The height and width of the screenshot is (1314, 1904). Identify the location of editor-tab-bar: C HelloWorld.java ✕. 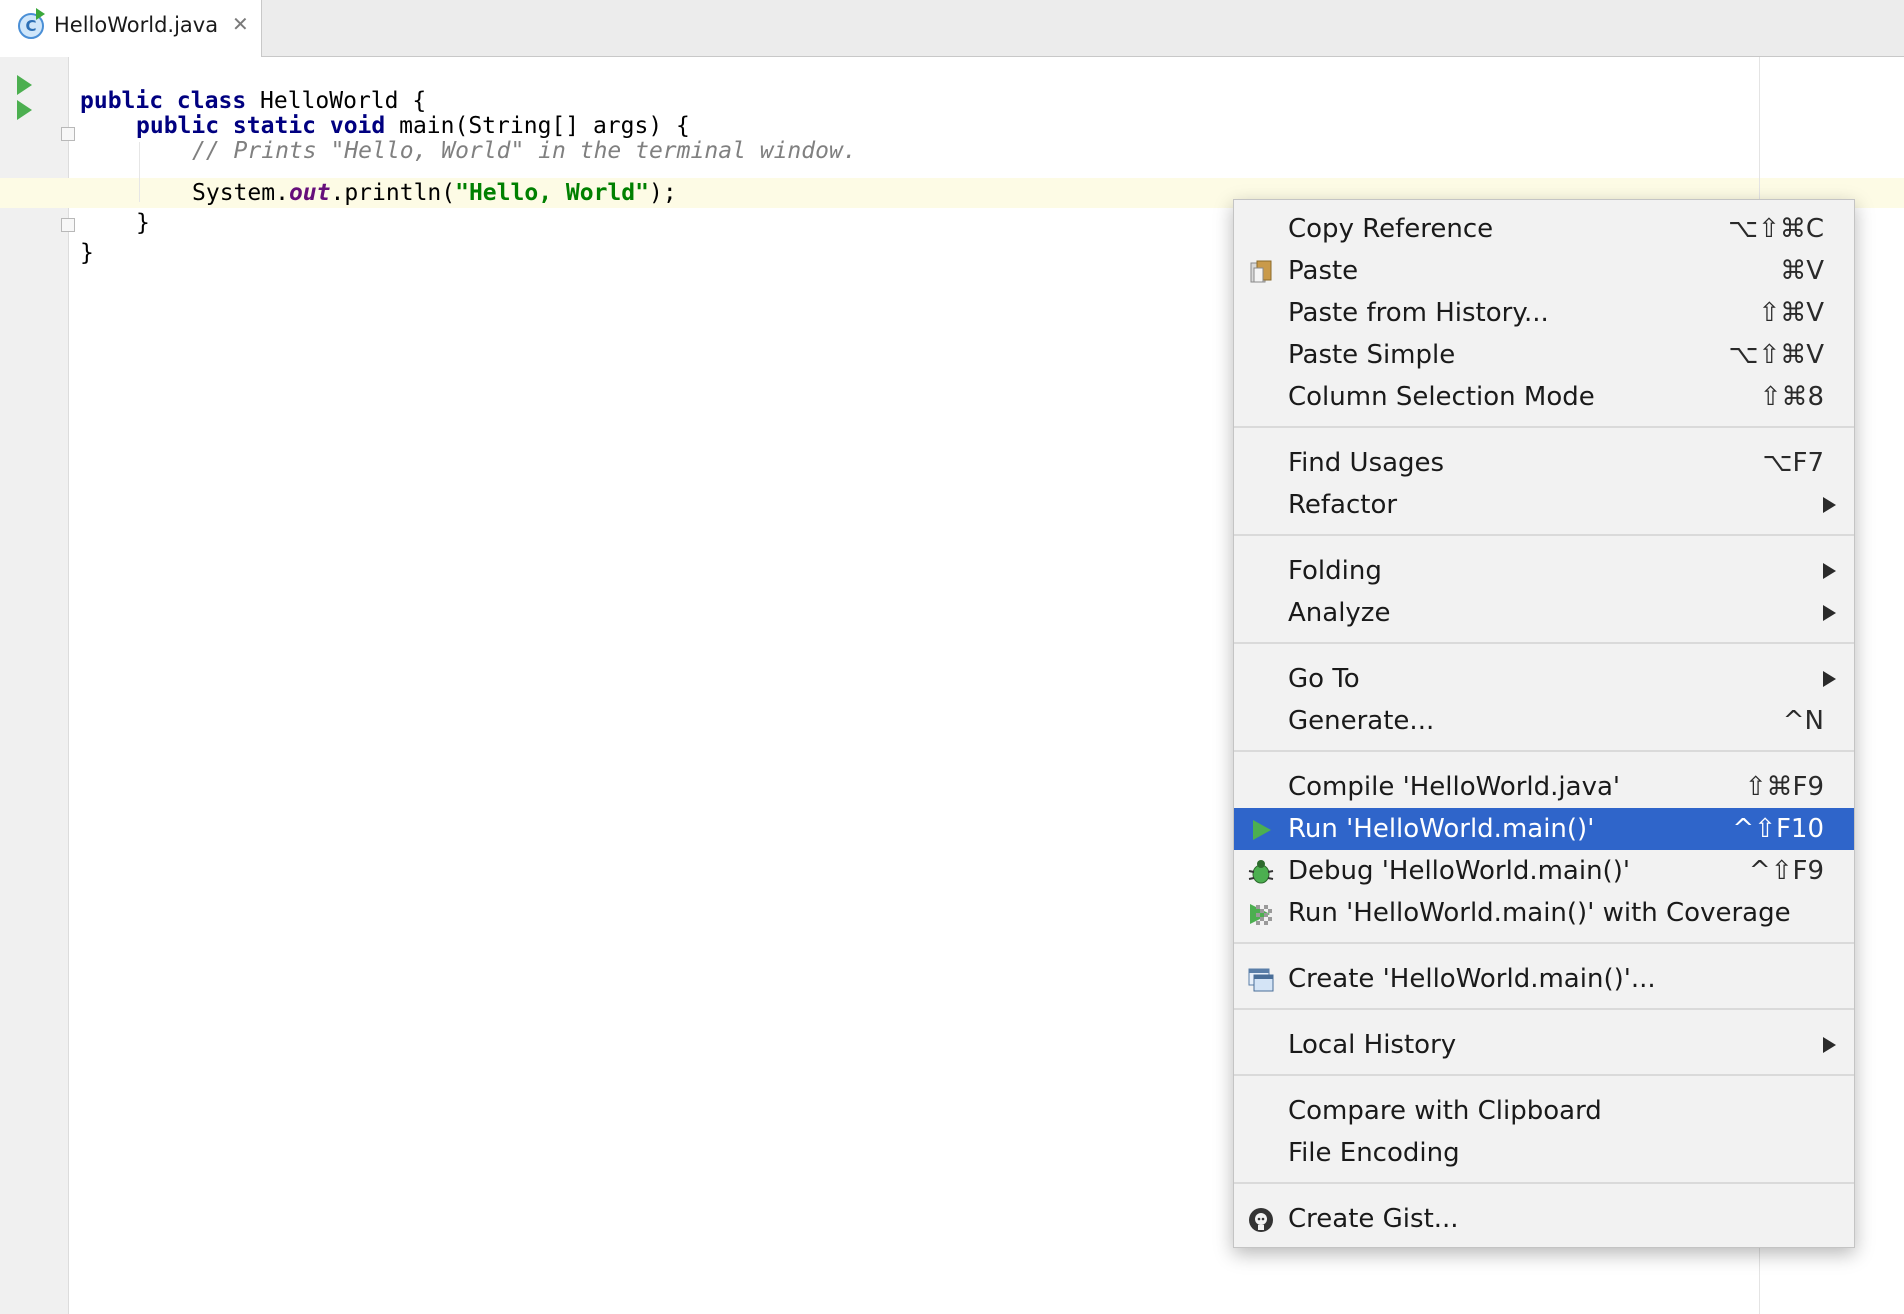
(952, 28).